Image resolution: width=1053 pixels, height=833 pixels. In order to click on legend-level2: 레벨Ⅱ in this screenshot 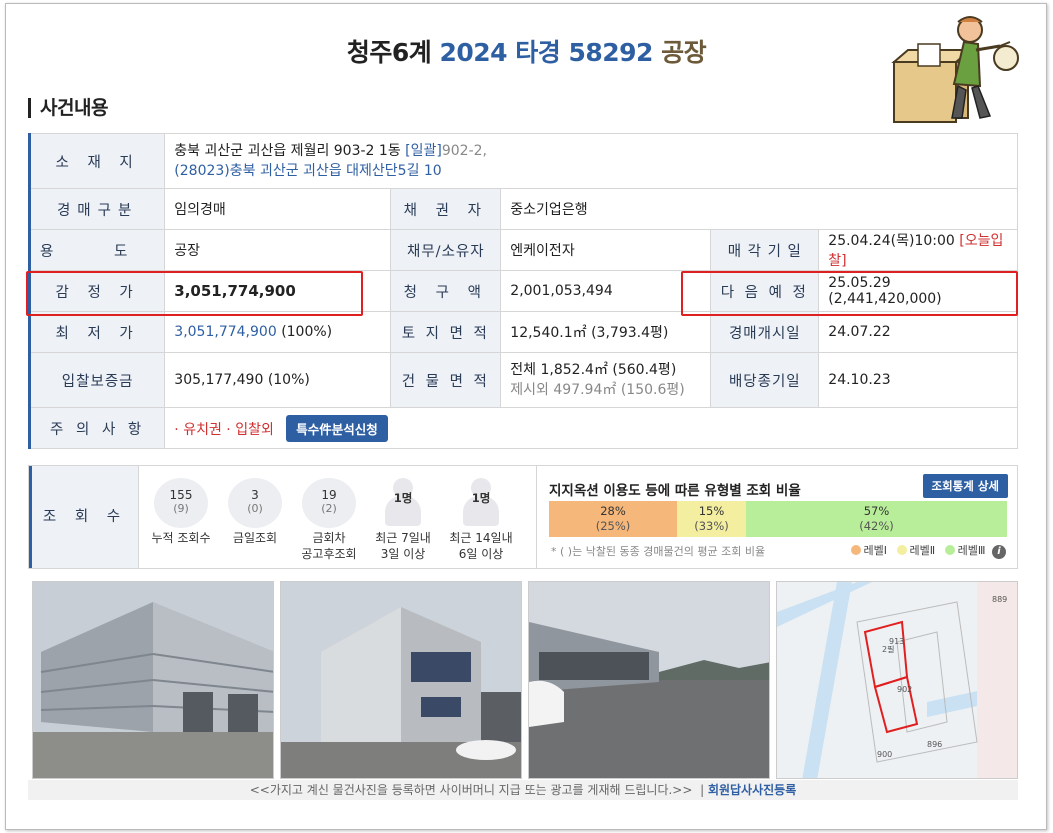, I will do `click(922, 550)`.